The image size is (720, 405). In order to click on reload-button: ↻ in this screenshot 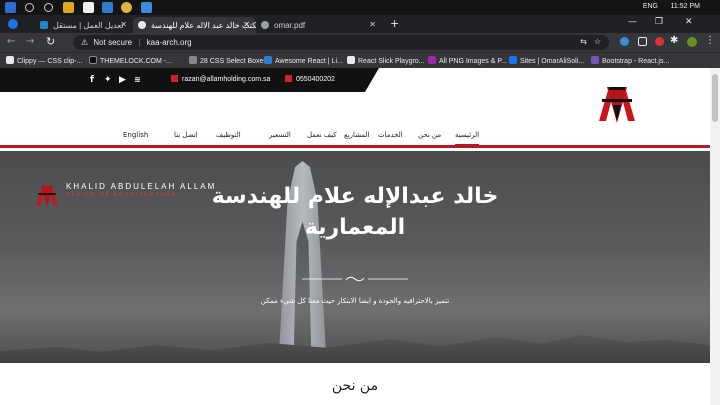, I will do `click(50, 41)`.